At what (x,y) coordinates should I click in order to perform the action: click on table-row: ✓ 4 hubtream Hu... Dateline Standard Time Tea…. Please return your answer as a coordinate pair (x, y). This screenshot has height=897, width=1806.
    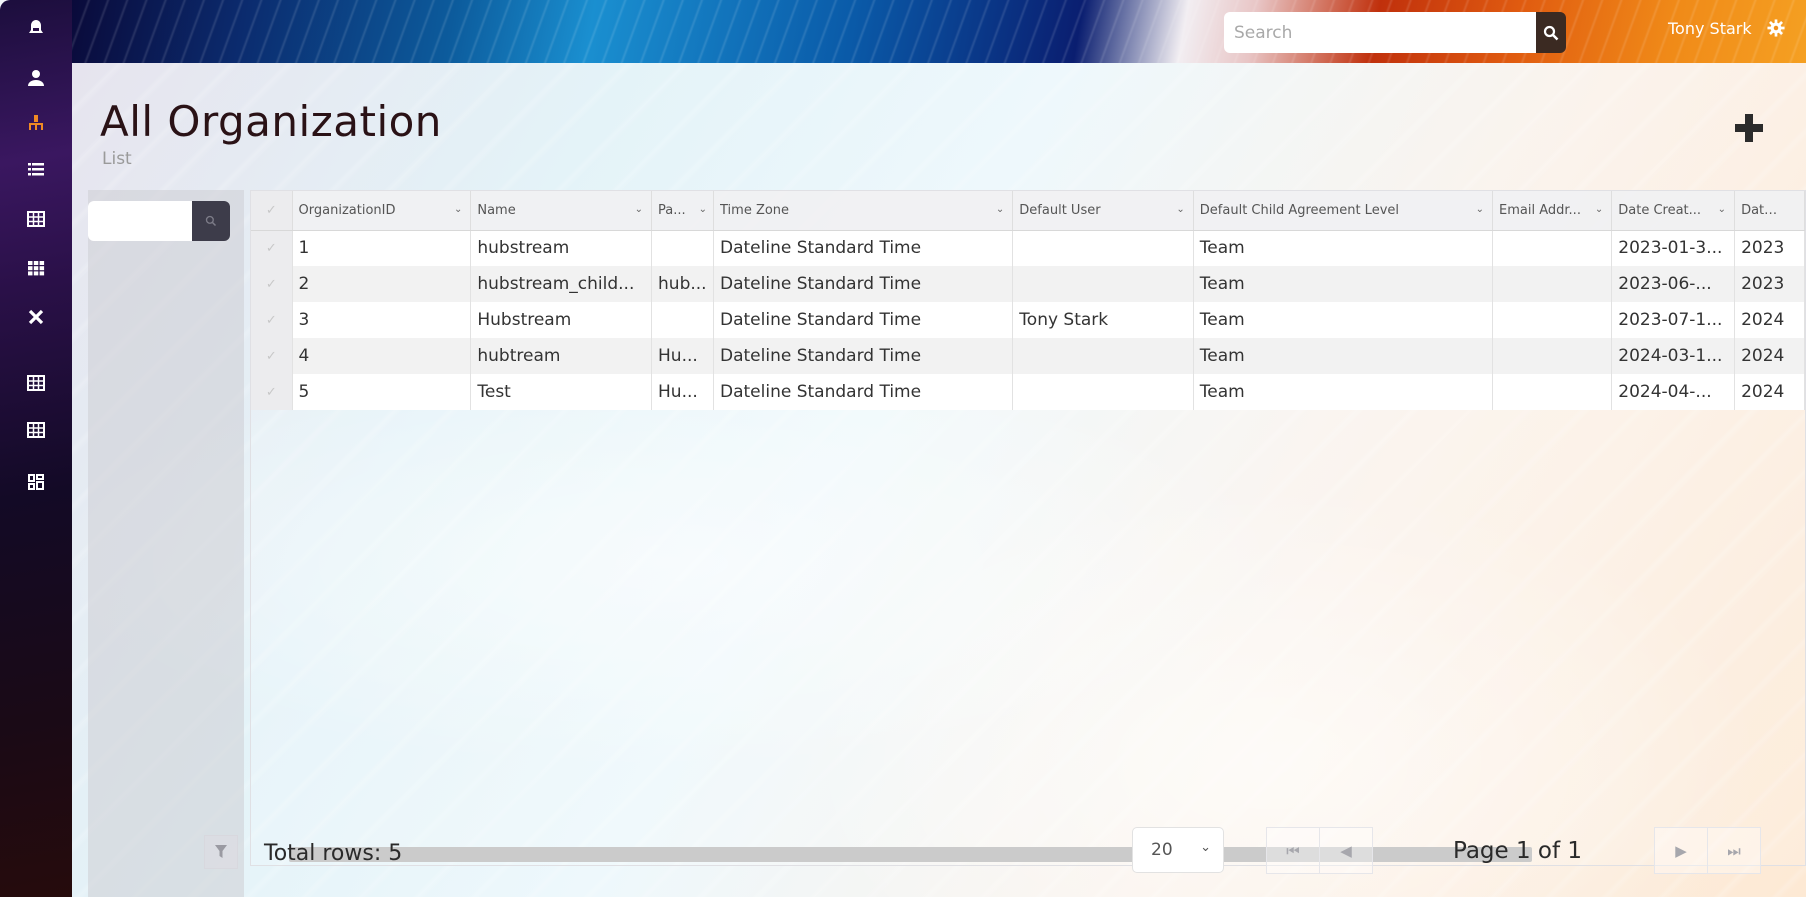
    Looking at the image, I should click on (1028, 356).